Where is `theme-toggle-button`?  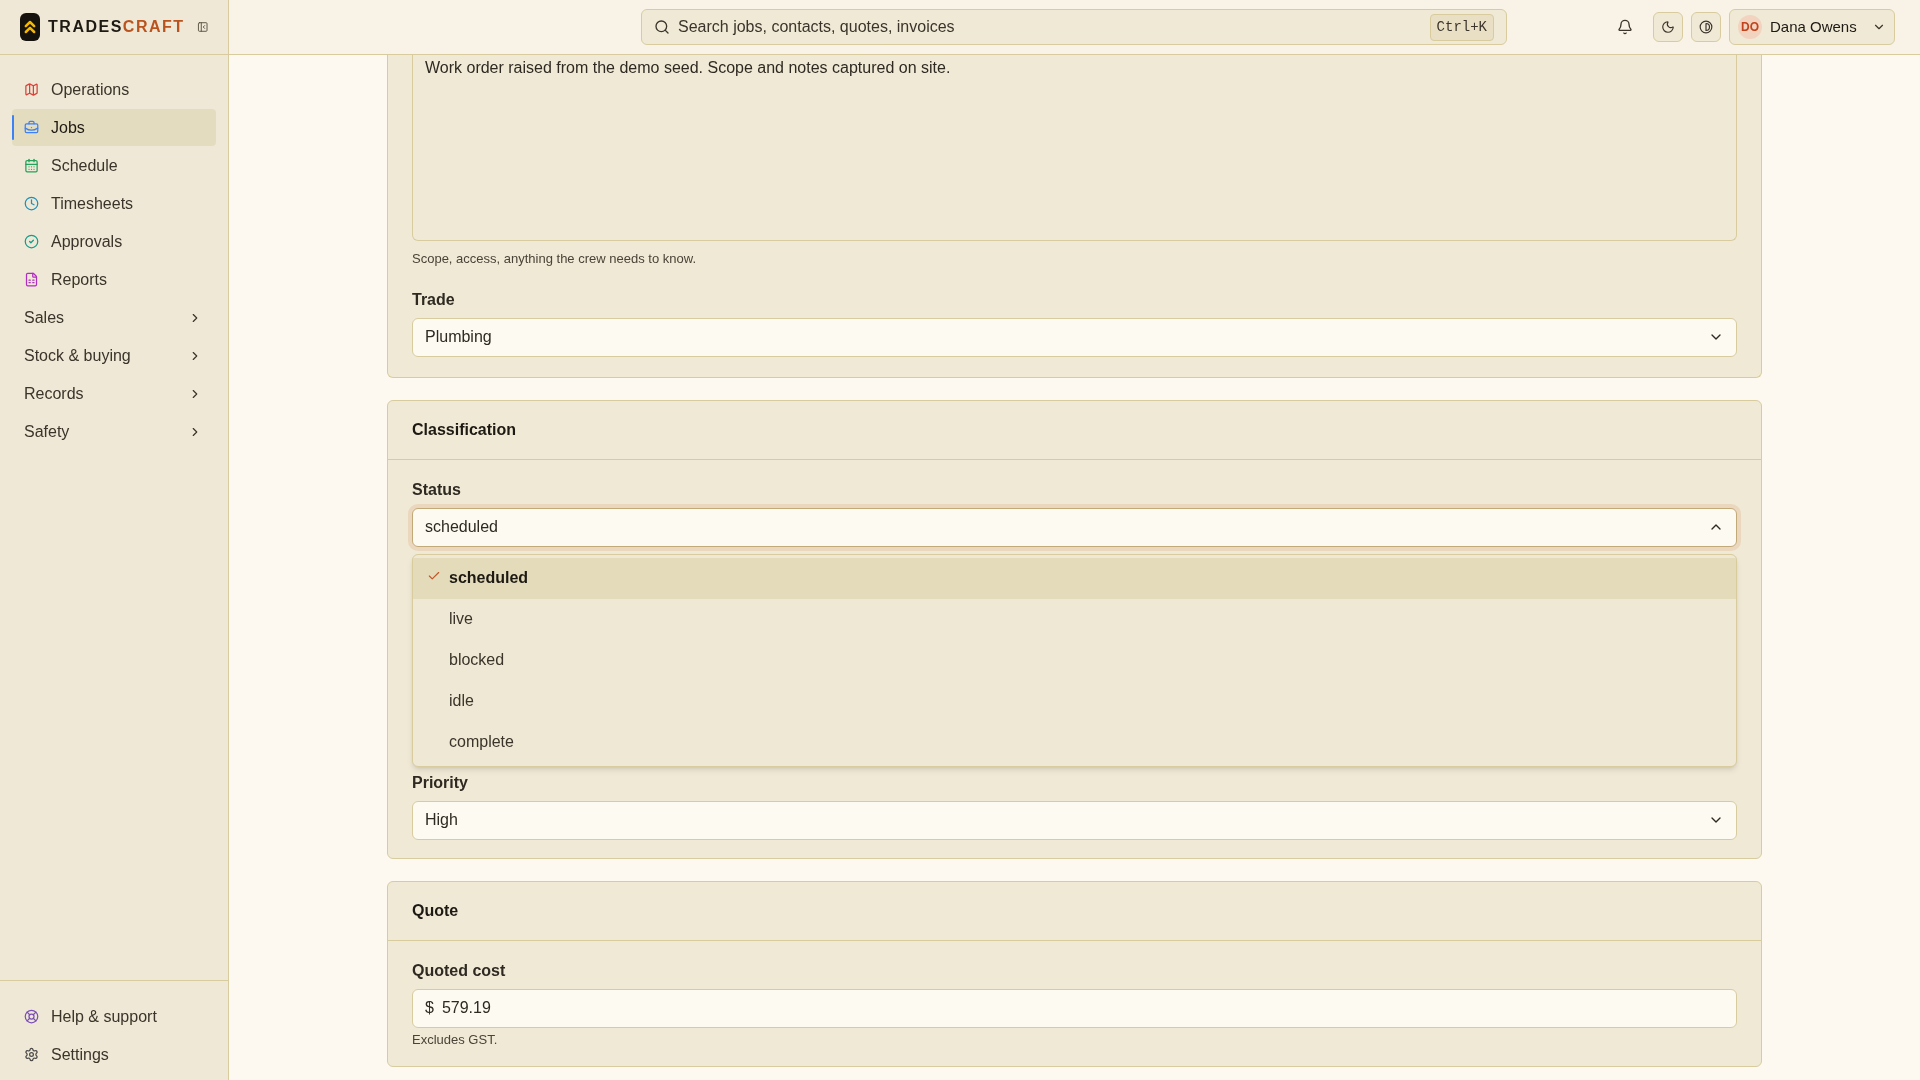 theme-toggle-button is located at coordinates (1668, 27).